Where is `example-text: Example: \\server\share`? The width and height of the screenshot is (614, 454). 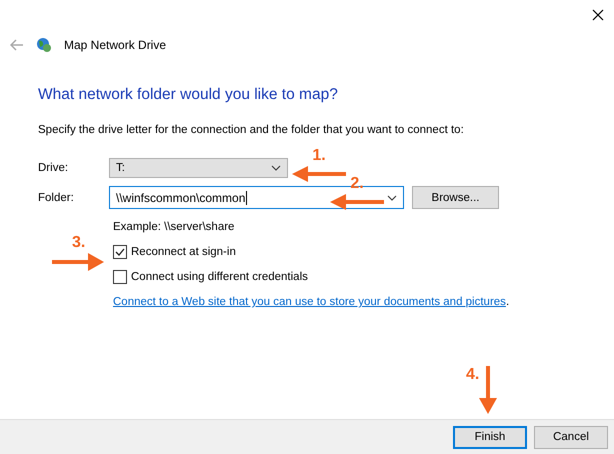 example-text: Example: \\server\share is located at coordinates (174, 227).